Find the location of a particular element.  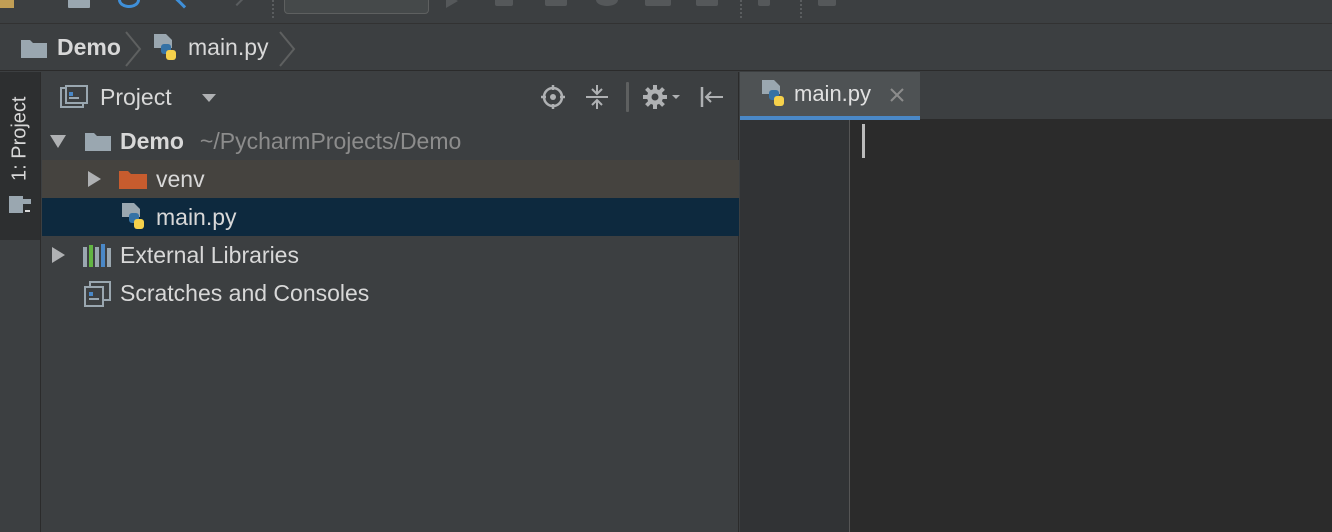

tree-node-demo: Demo ~/PycharmProjects/Demo is located at coordinates (390, 141).